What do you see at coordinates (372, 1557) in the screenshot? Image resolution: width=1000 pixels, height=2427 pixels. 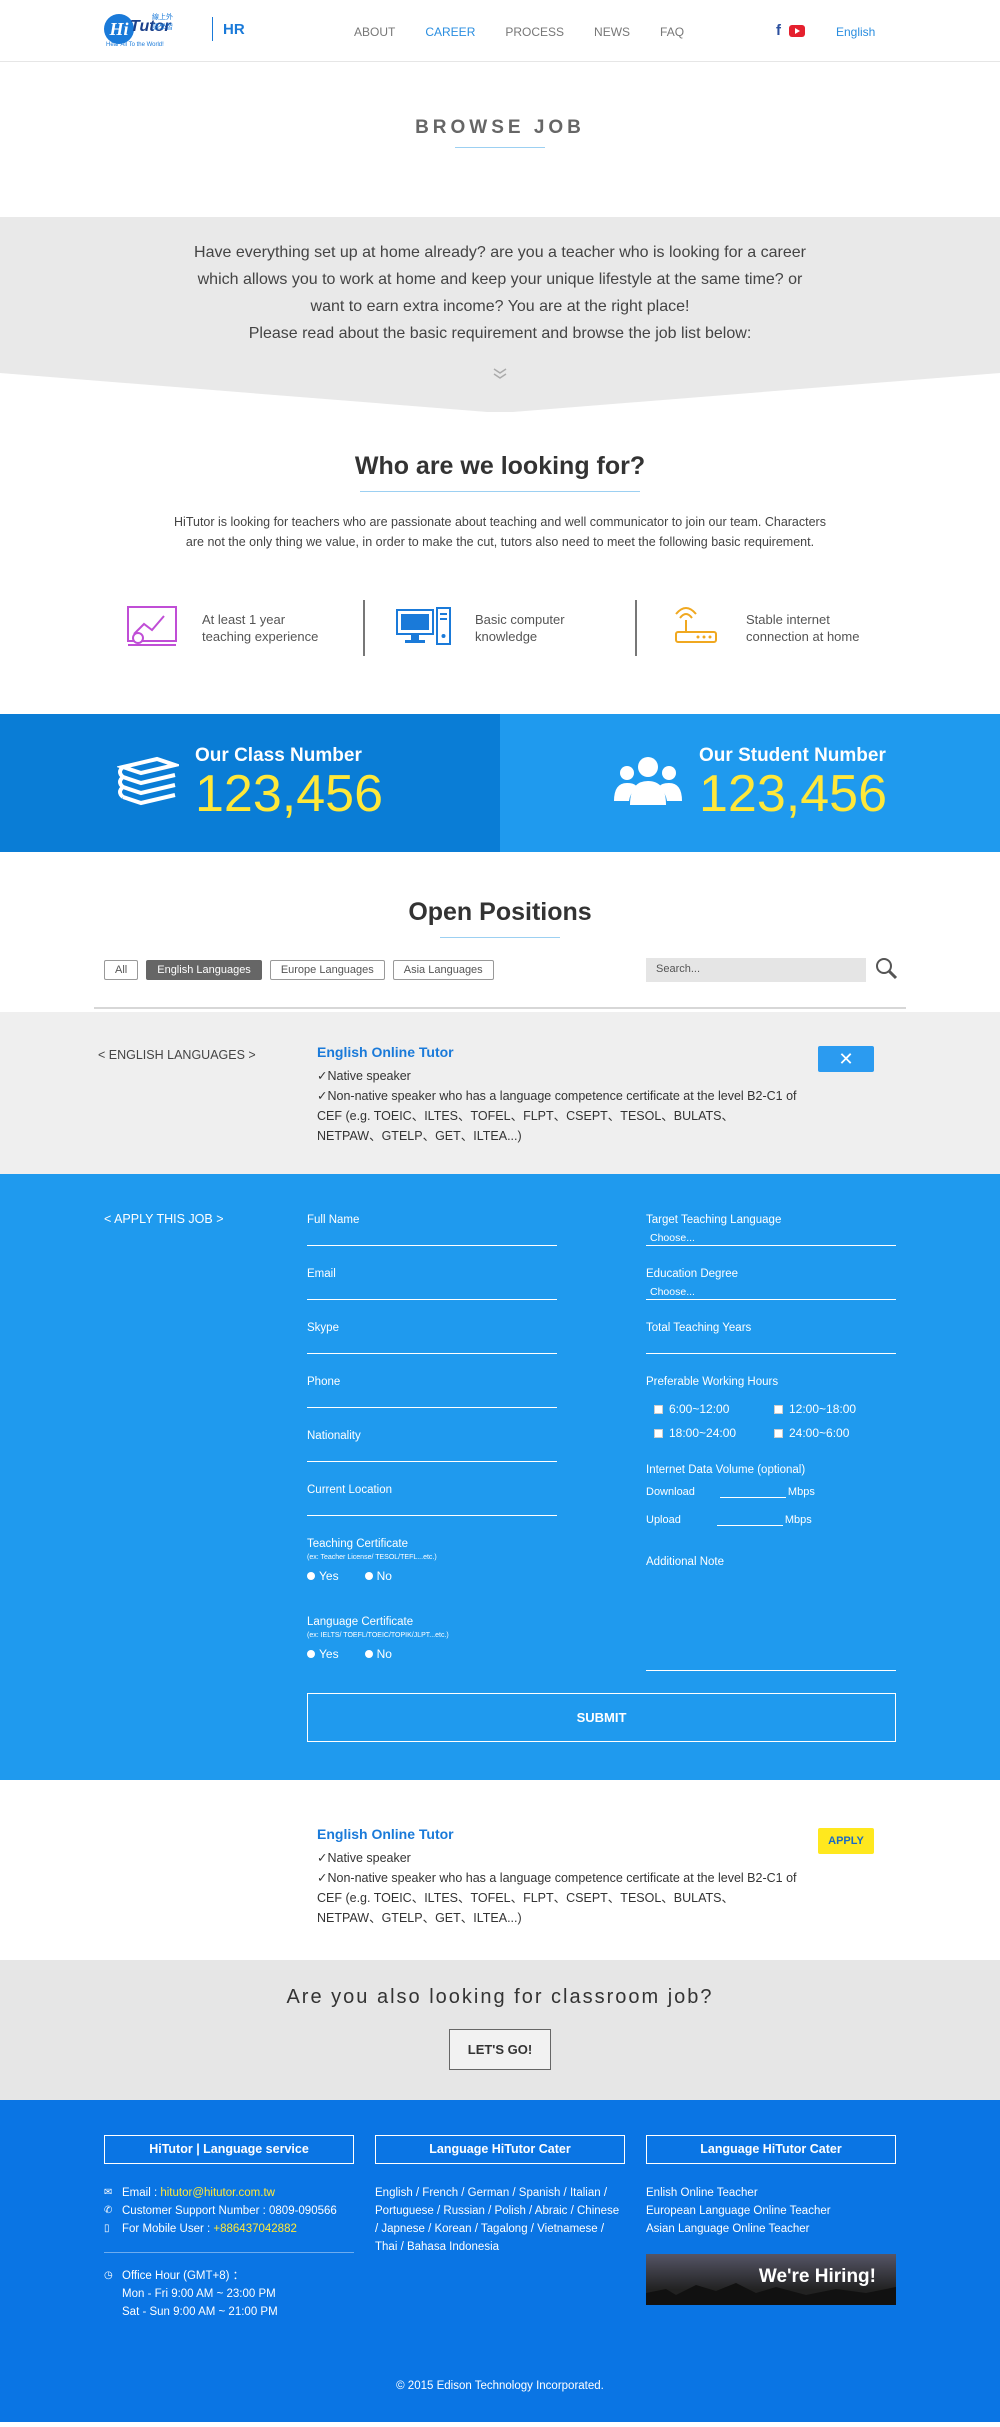 I see `field-hint: (ex: Teacher License/ TESOL/TEFL...etc.)` at bounding box center [372, 1557].